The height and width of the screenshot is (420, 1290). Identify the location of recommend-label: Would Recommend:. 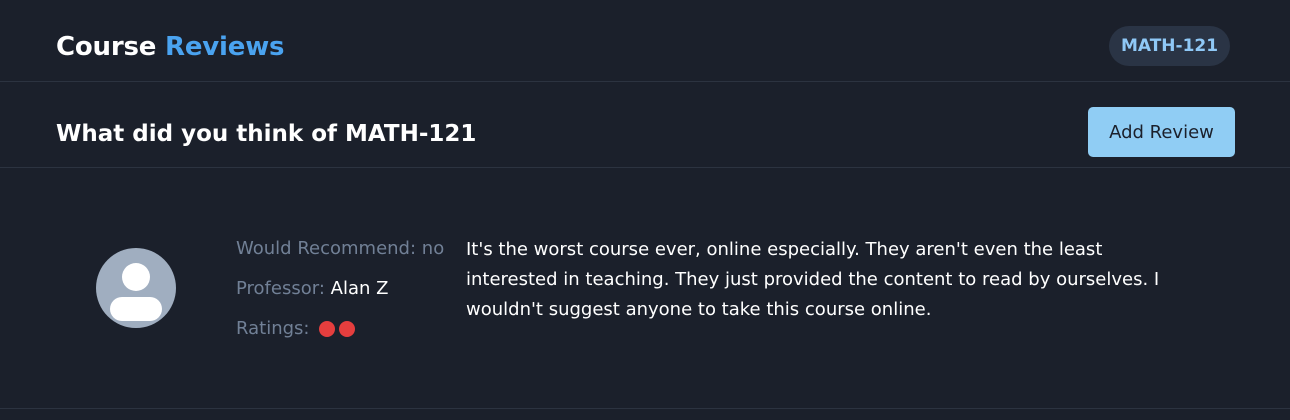
(326, 248).